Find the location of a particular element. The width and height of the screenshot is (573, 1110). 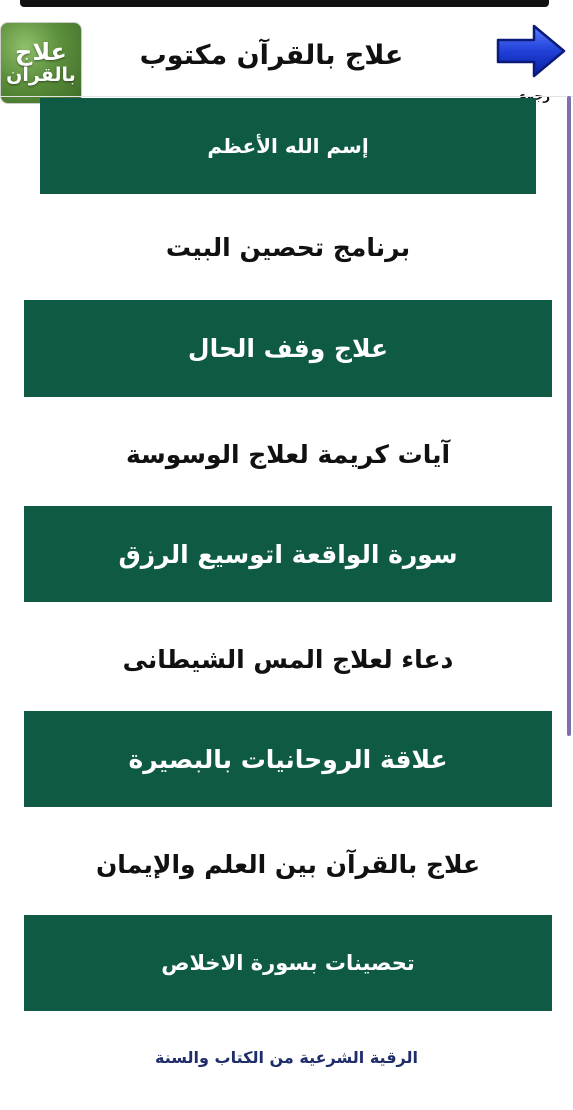

menu-item-label: علاقة الروحانيات بالبصيرة is located at coordinates (288, 759).